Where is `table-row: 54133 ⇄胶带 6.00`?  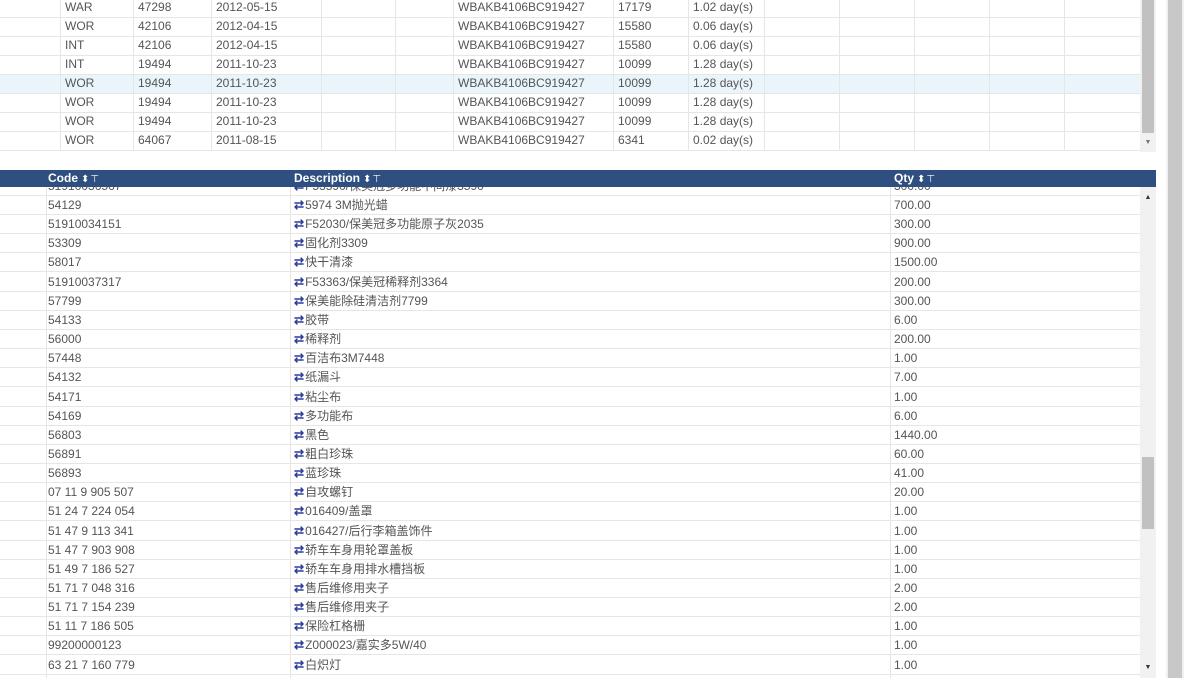 table-row: 54133 ⇄胶带 6.00 is located at coordinates (570, 320).